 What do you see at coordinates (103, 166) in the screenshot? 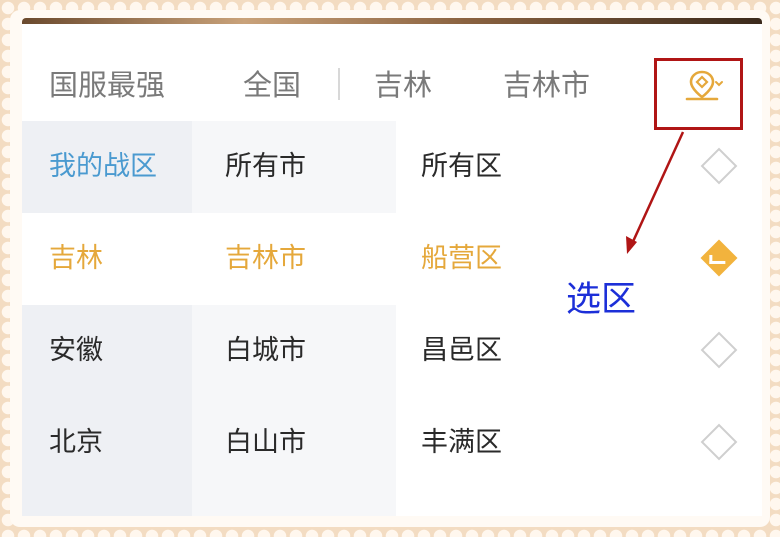
I see `province-item-label: 我的战区` at bounding box center [103, 166].